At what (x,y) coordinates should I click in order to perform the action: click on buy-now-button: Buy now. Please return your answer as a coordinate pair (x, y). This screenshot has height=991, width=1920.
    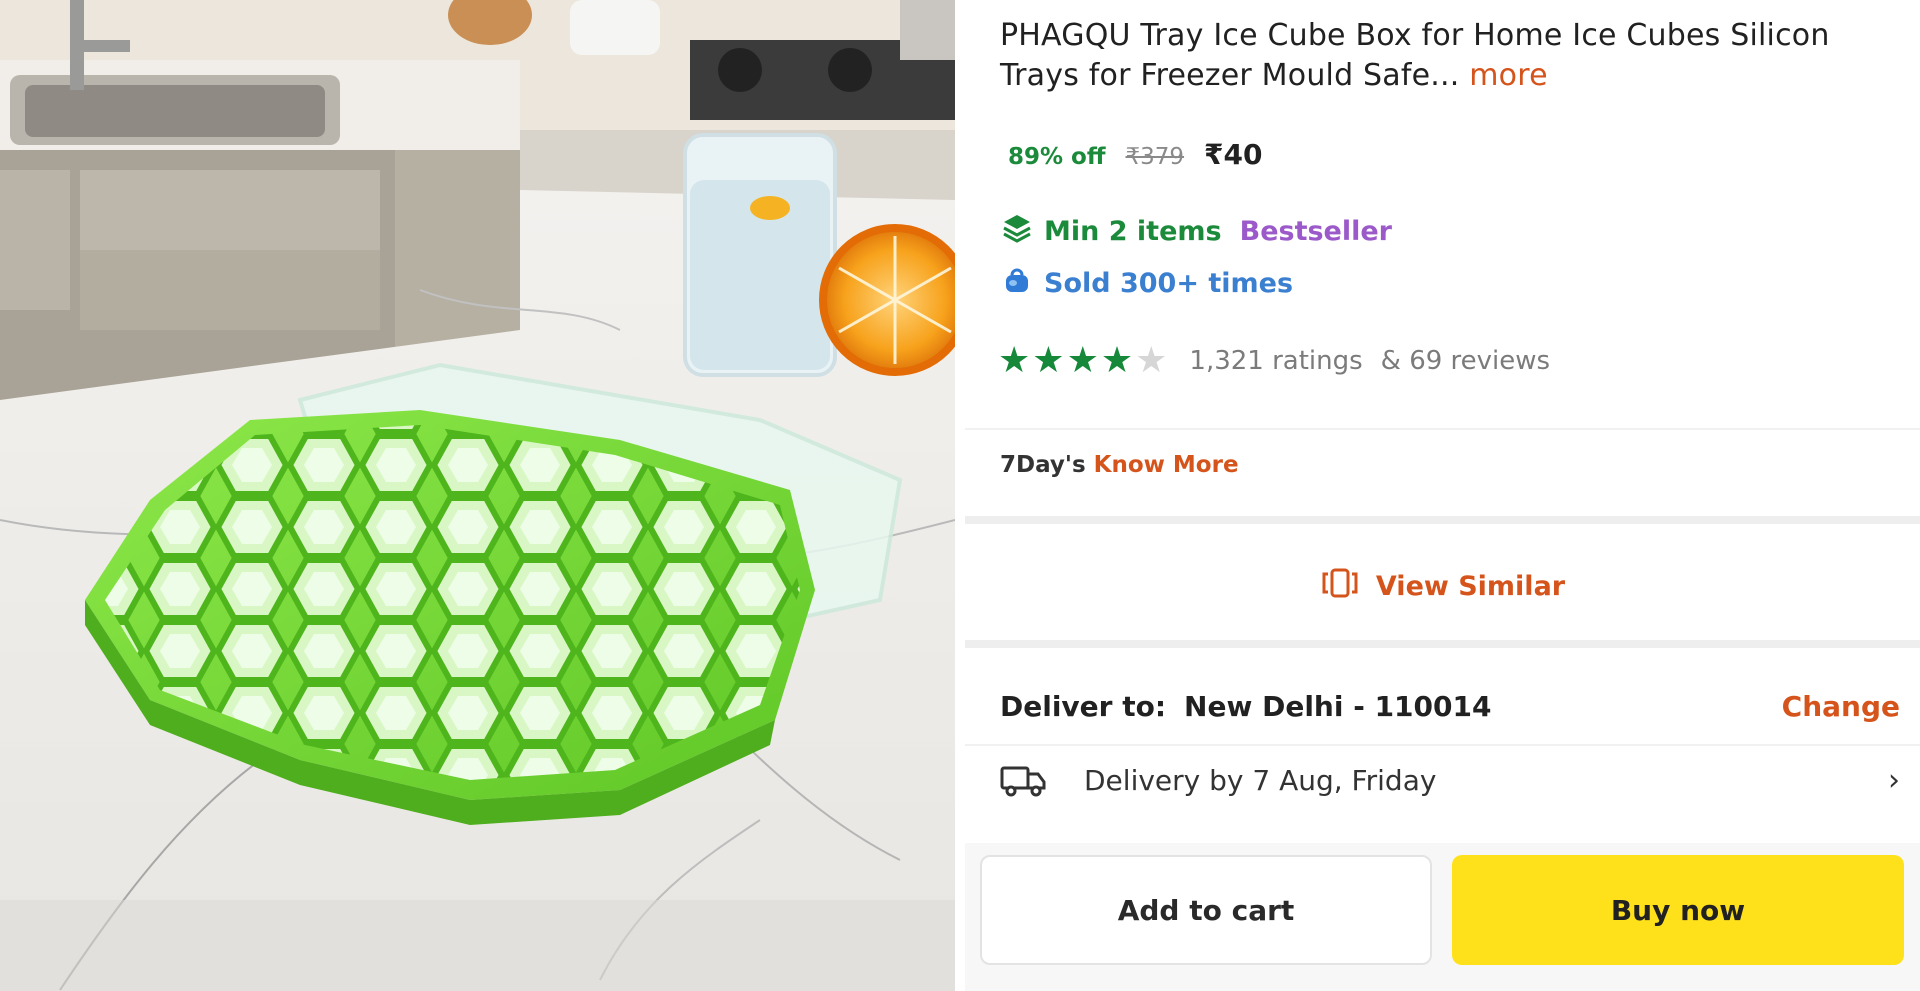
    Looking at the image, I should click on (1678, 910).